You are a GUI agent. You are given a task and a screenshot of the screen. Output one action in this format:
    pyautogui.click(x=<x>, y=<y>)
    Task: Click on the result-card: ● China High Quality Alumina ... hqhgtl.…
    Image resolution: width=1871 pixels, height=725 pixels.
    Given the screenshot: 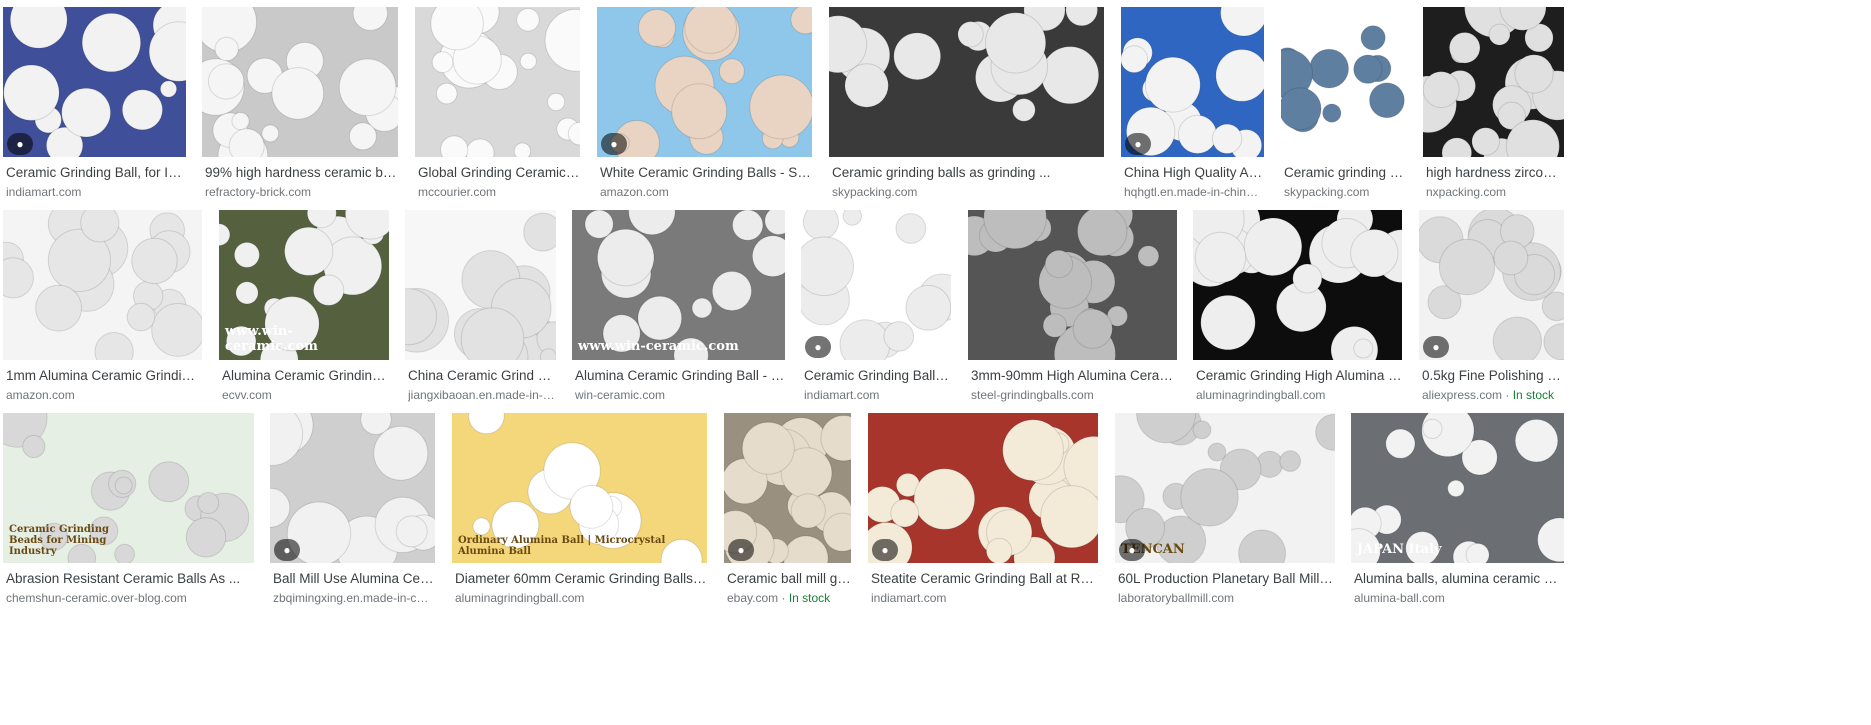 What is the action you would take?
    pyautogui.click(x=1192, y=103)
    